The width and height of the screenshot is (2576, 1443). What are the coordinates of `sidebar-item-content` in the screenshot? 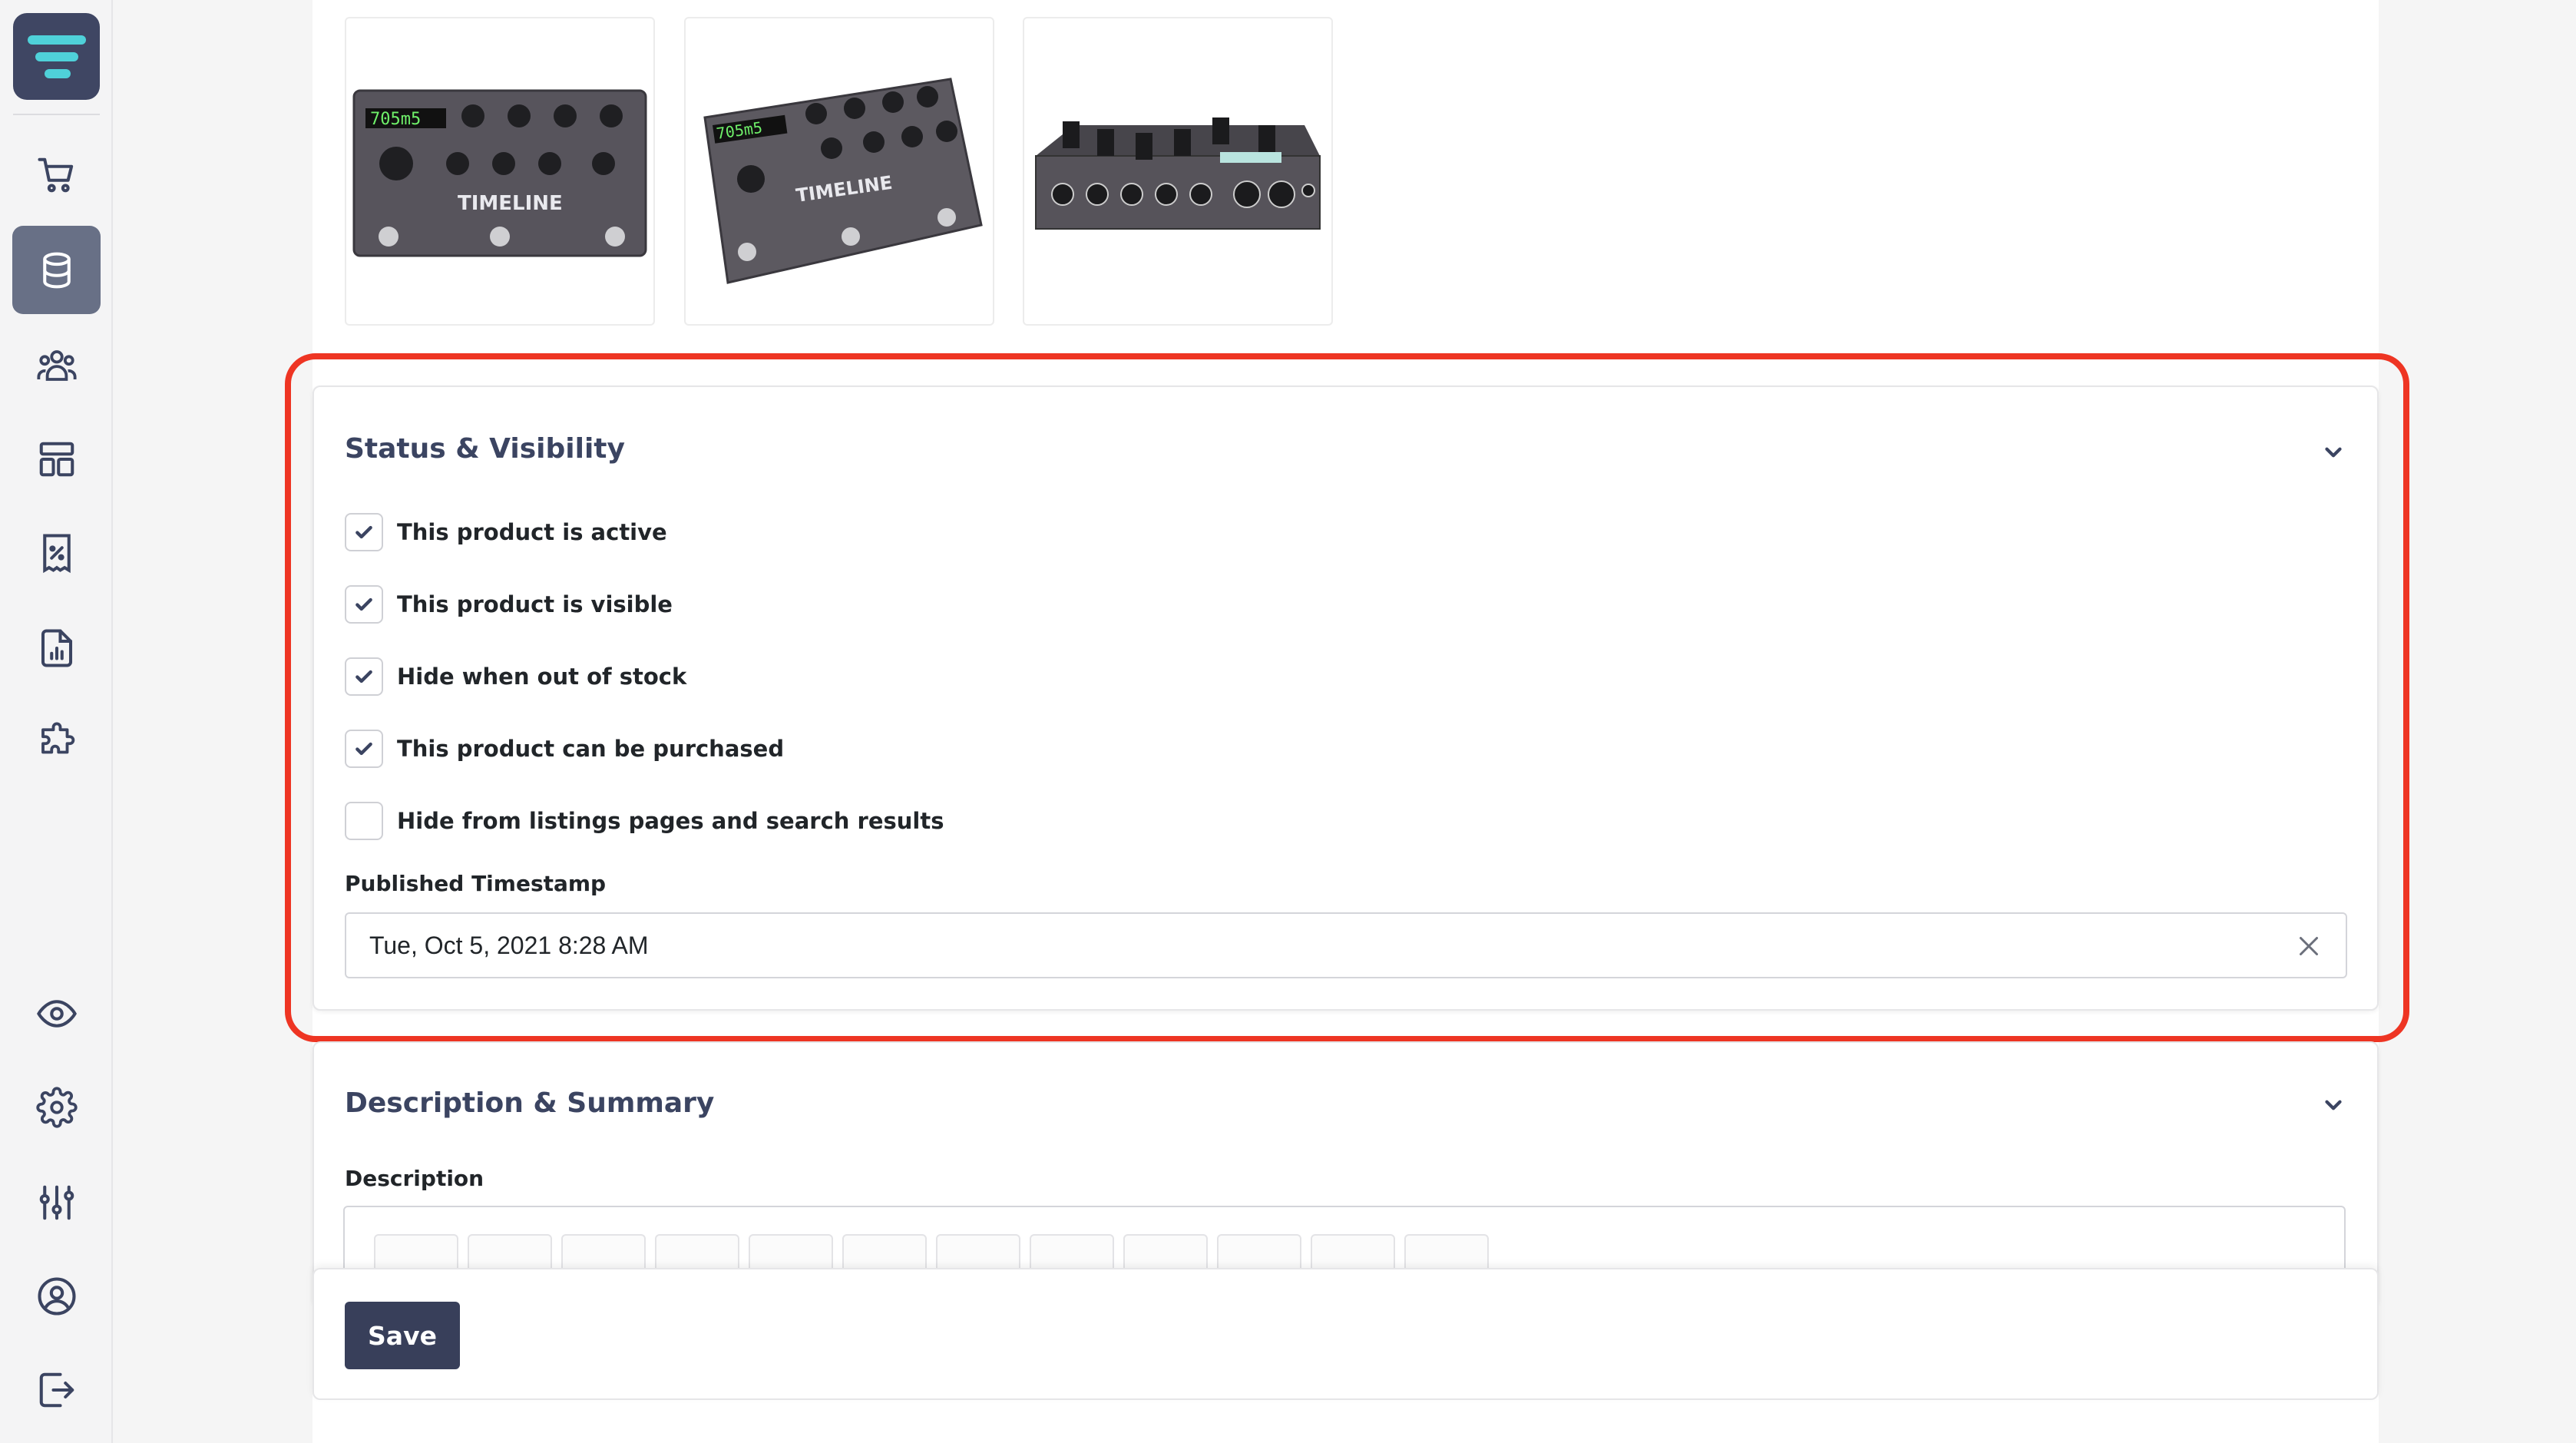 It's located at (56, 459).